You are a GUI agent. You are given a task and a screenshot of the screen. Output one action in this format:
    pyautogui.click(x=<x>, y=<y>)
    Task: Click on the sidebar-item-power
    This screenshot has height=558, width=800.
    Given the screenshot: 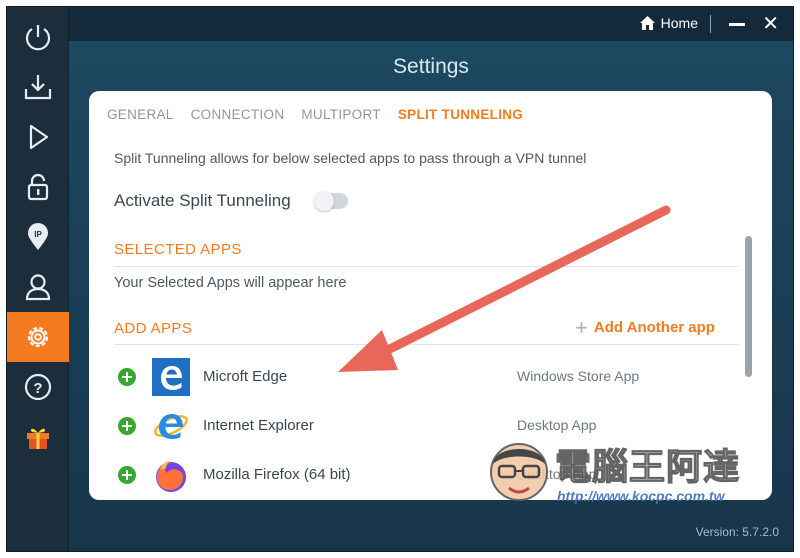 What is the action you would take?
    pyautogui.click(x=38, y=37)
    